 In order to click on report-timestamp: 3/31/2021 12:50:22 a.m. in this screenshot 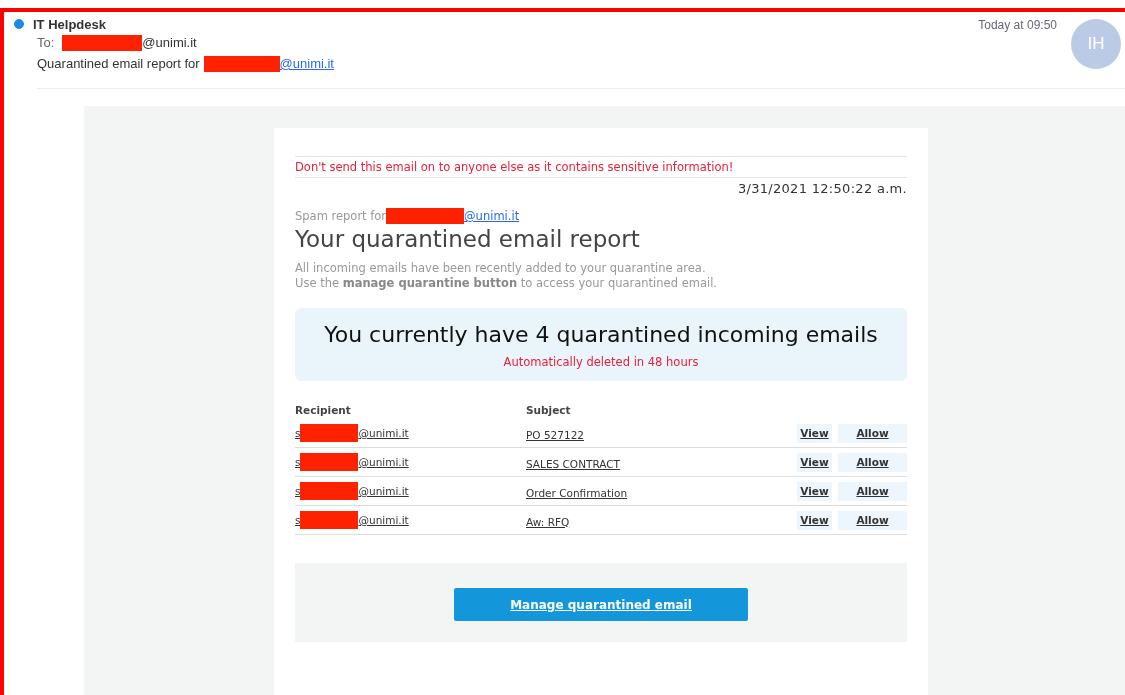, I will do `click(821, 188)`.